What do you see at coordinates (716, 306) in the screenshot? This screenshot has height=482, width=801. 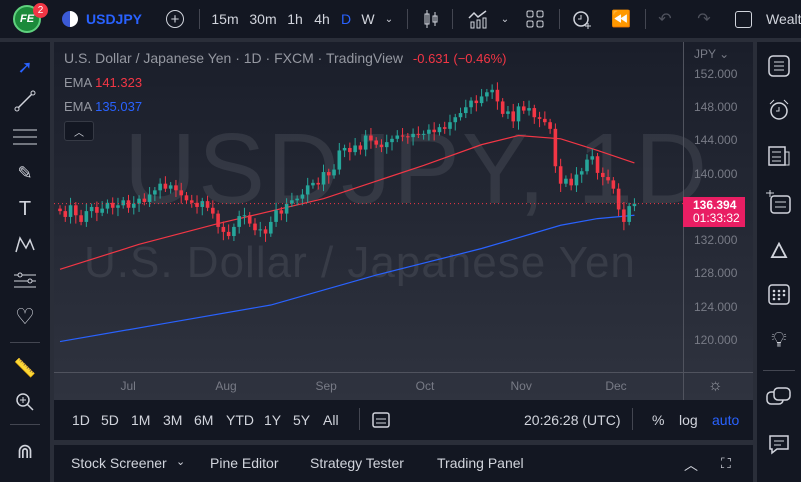 I see `price-tick: 124.000` at bounding box center [716, 306].